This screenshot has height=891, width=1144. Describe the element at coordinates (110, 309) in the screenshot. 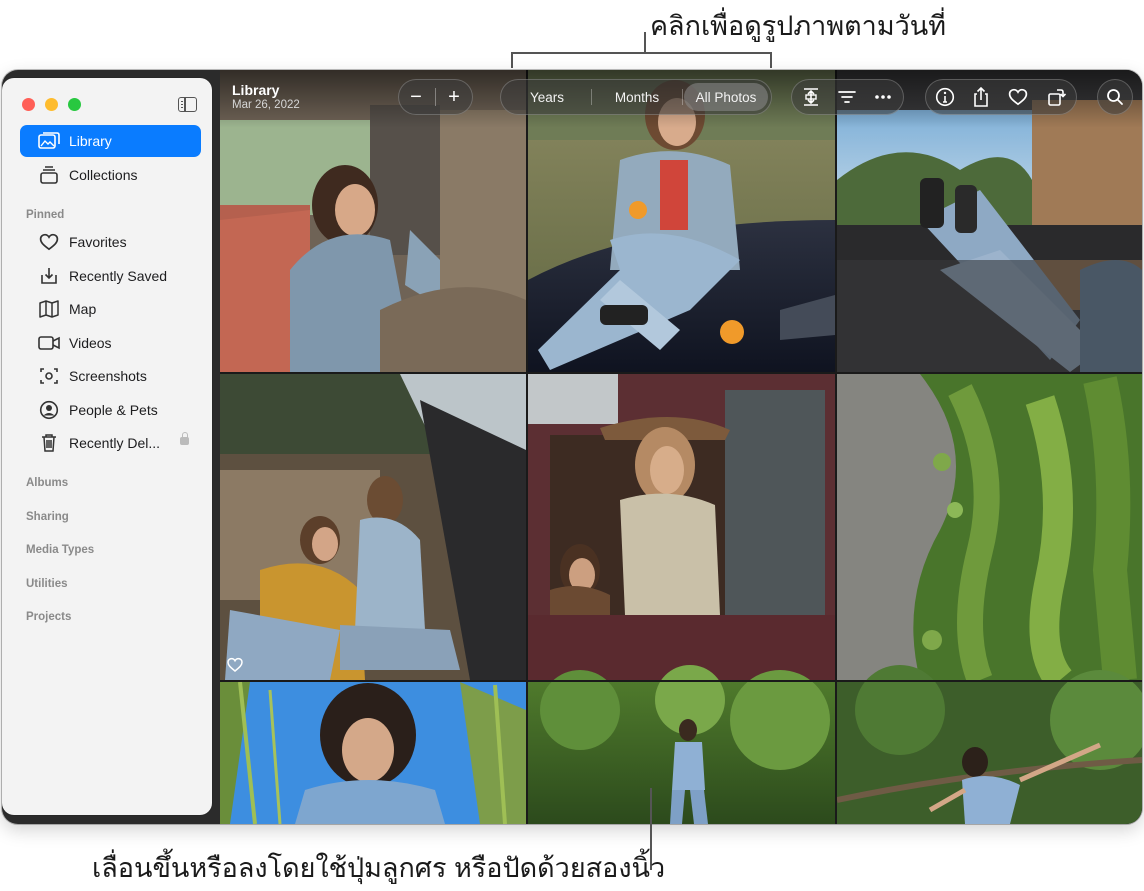

I see `sidebar-item-map: Map` at that location.